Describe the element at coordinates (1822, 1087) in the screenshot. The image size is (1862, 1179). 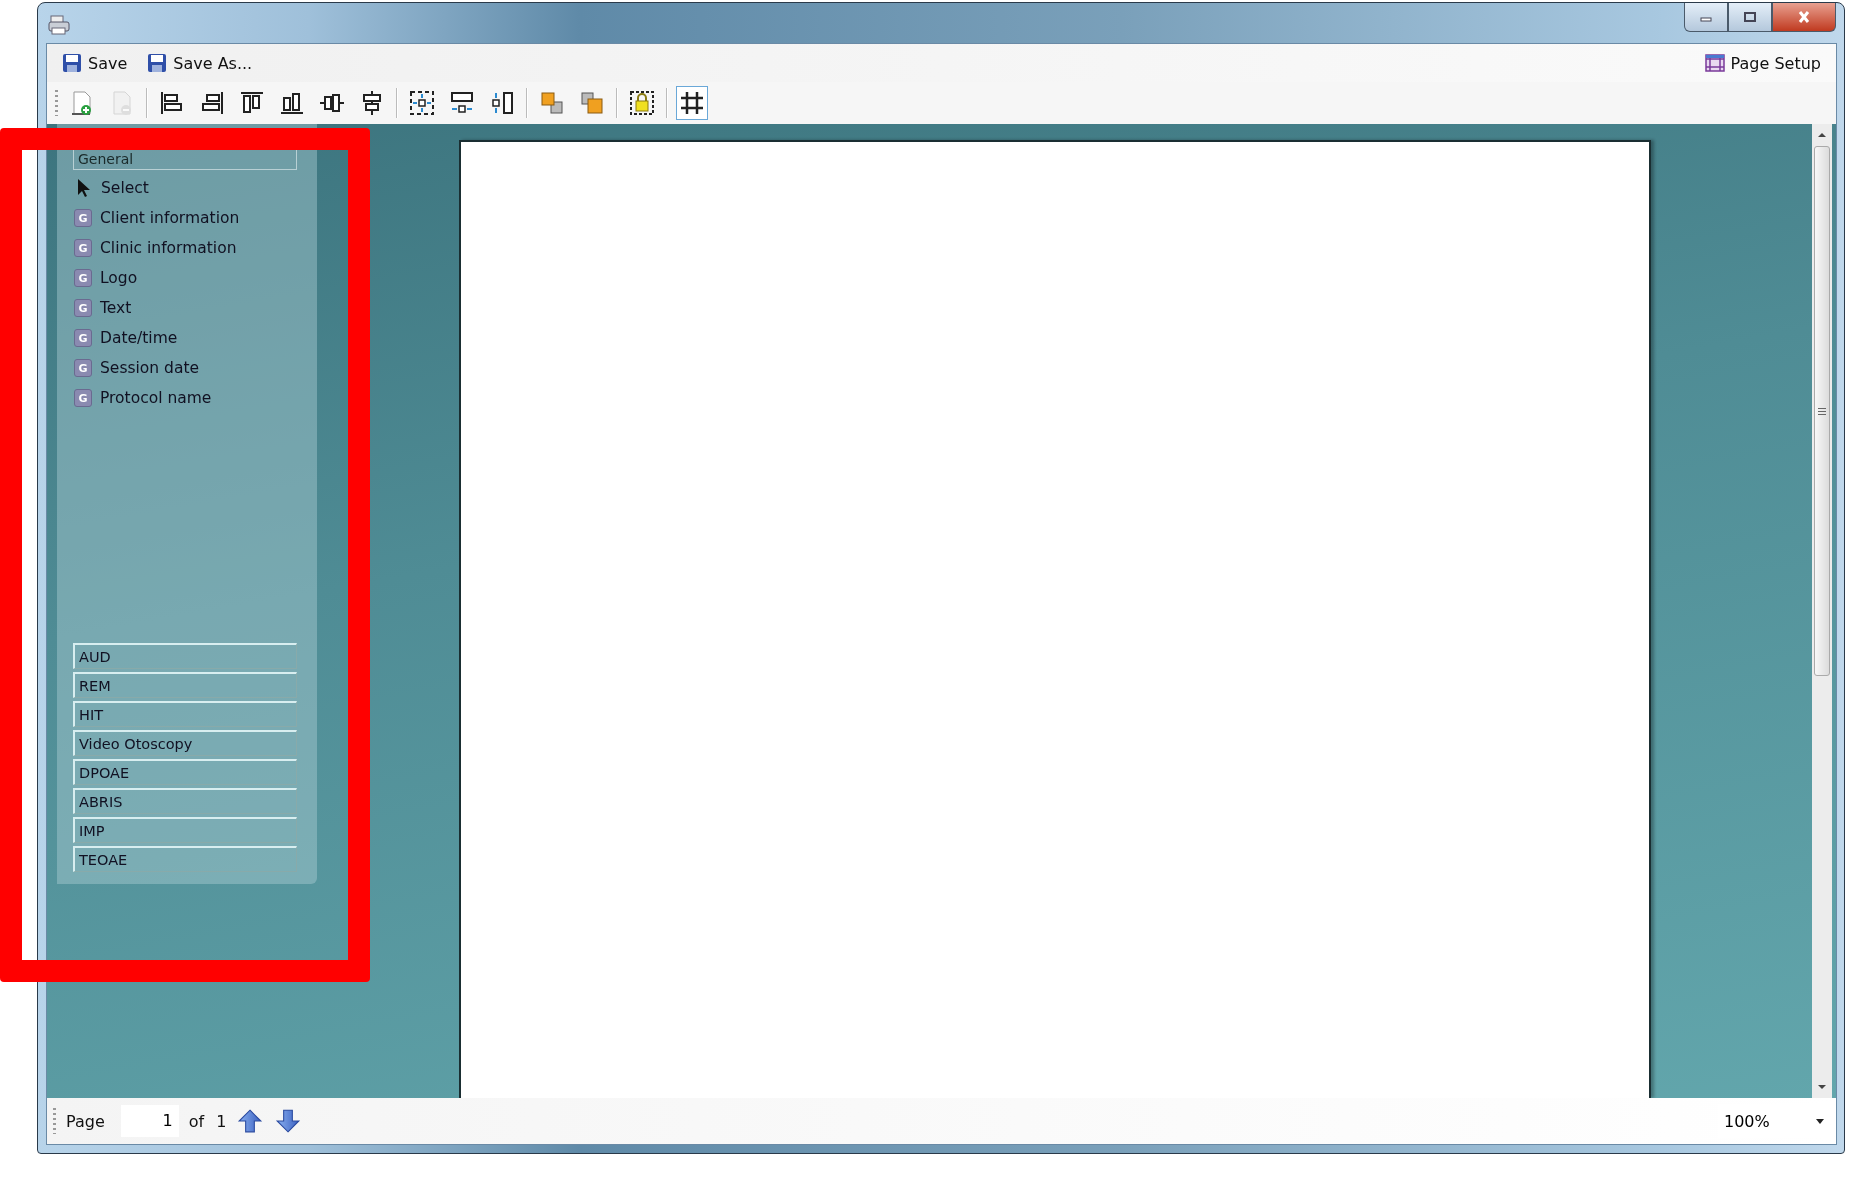
I see `scroll-down-icon` at that location.